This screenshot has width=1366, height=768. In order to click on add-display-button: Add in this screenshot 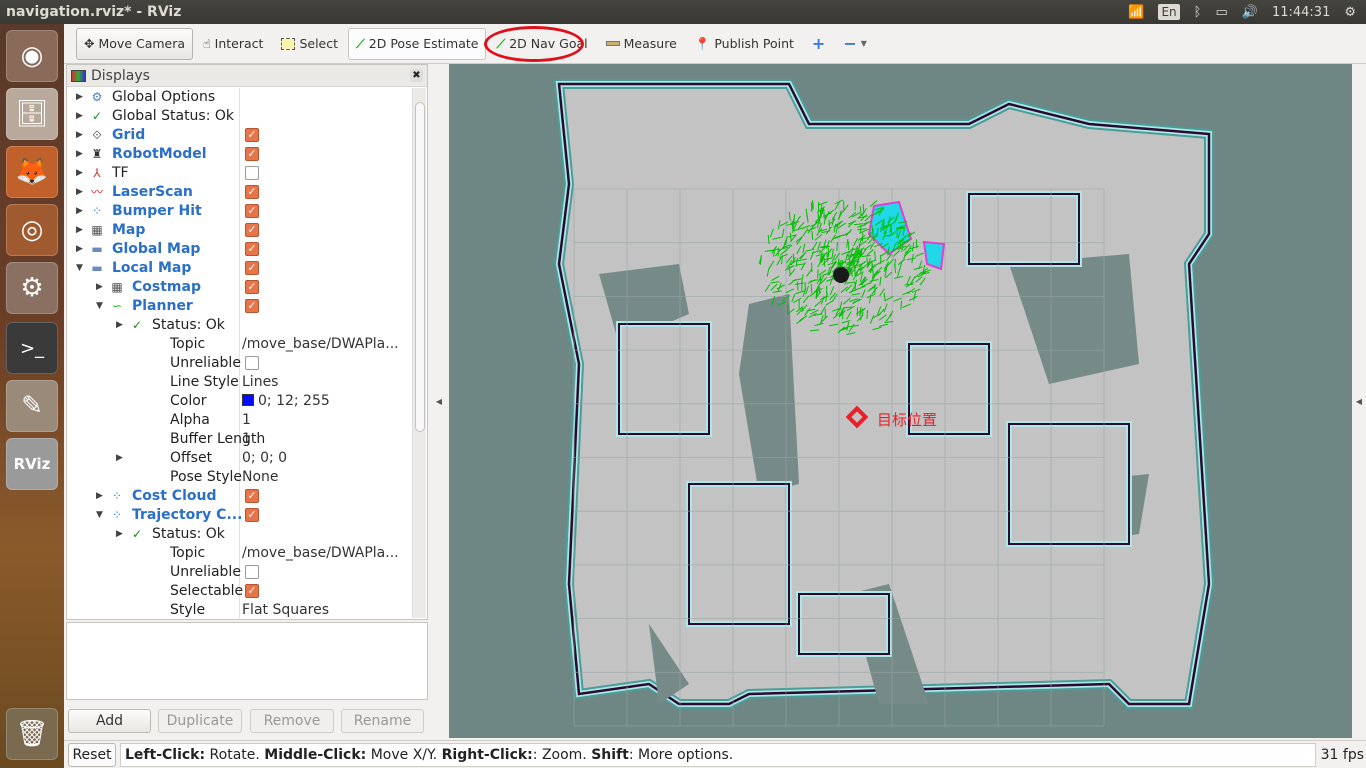, I will do `click(109, 721)`.